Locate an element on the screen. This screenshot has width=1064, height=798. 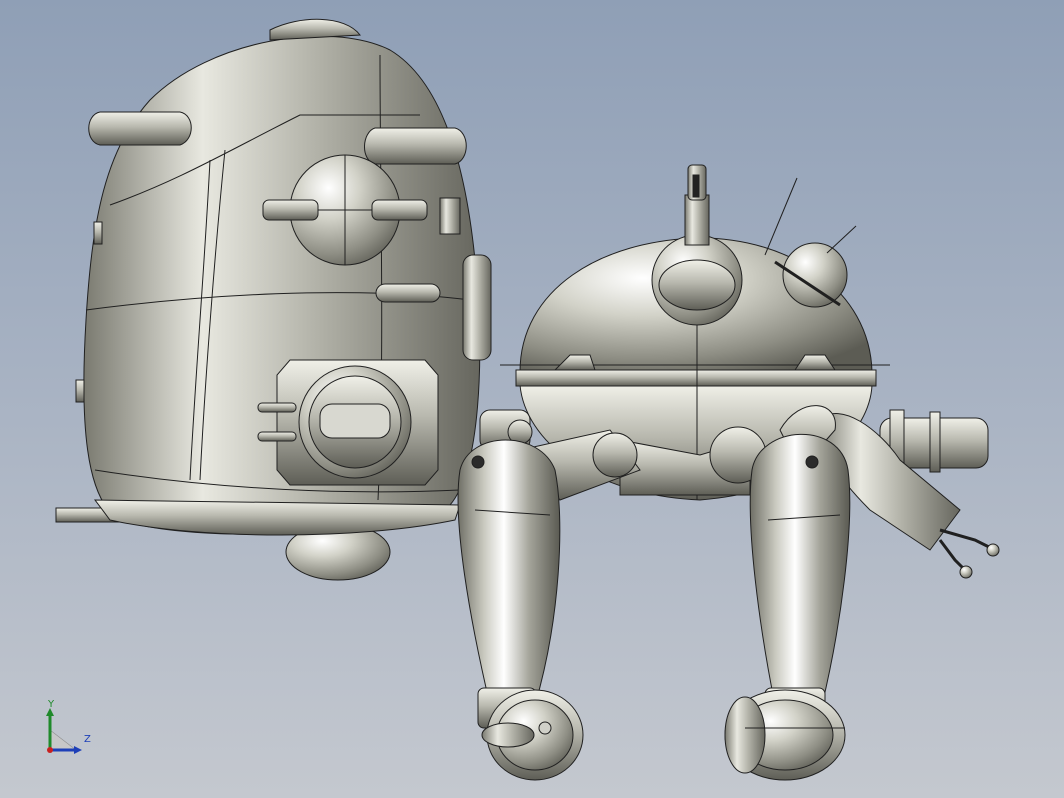
pod-side-cylinder-left is located at coordinates (140, 128).